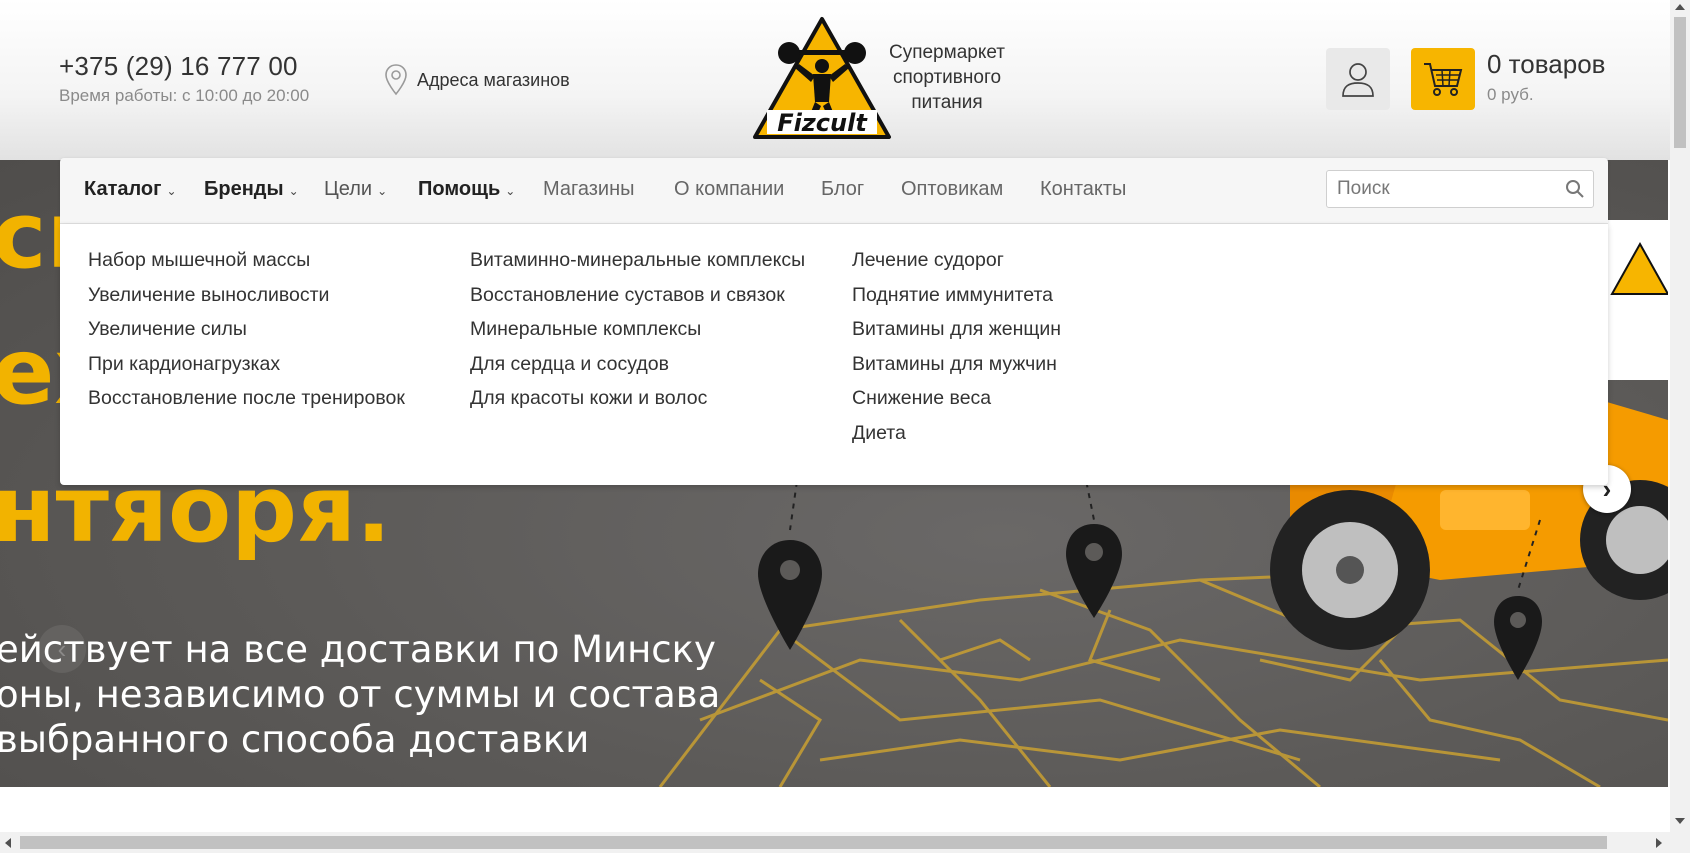 The image size is (1690, 853). What do you see at coordinates (1546, 64) in the screenshot?
I see `cart-count: 0 товаров` at bounding box center [1546, 64].